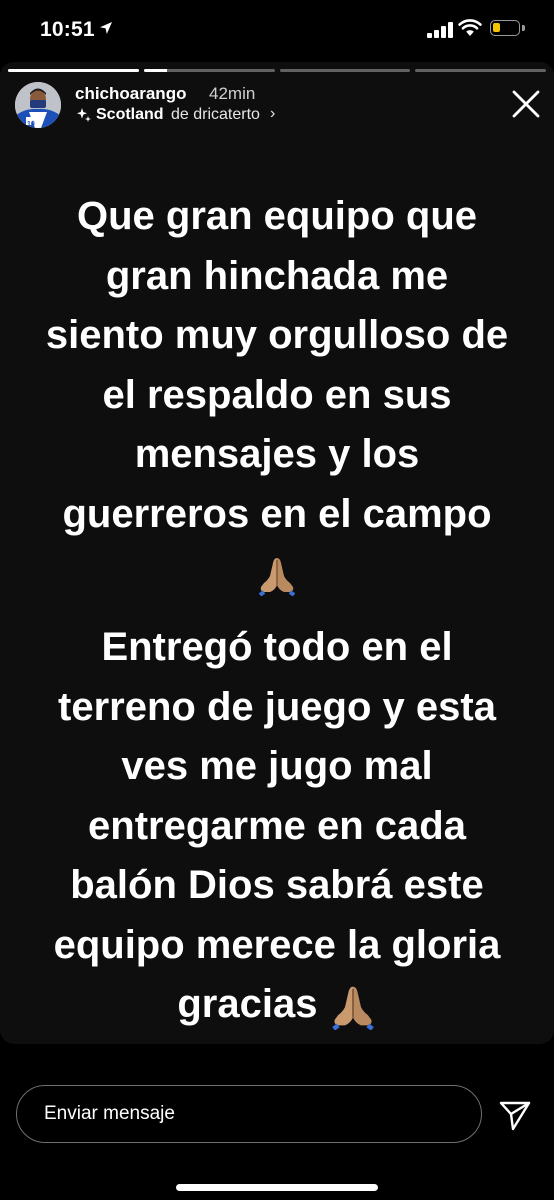  Describe the element at coordinates (515, 1115) in the screenshot. I see `send-icon` at that location.